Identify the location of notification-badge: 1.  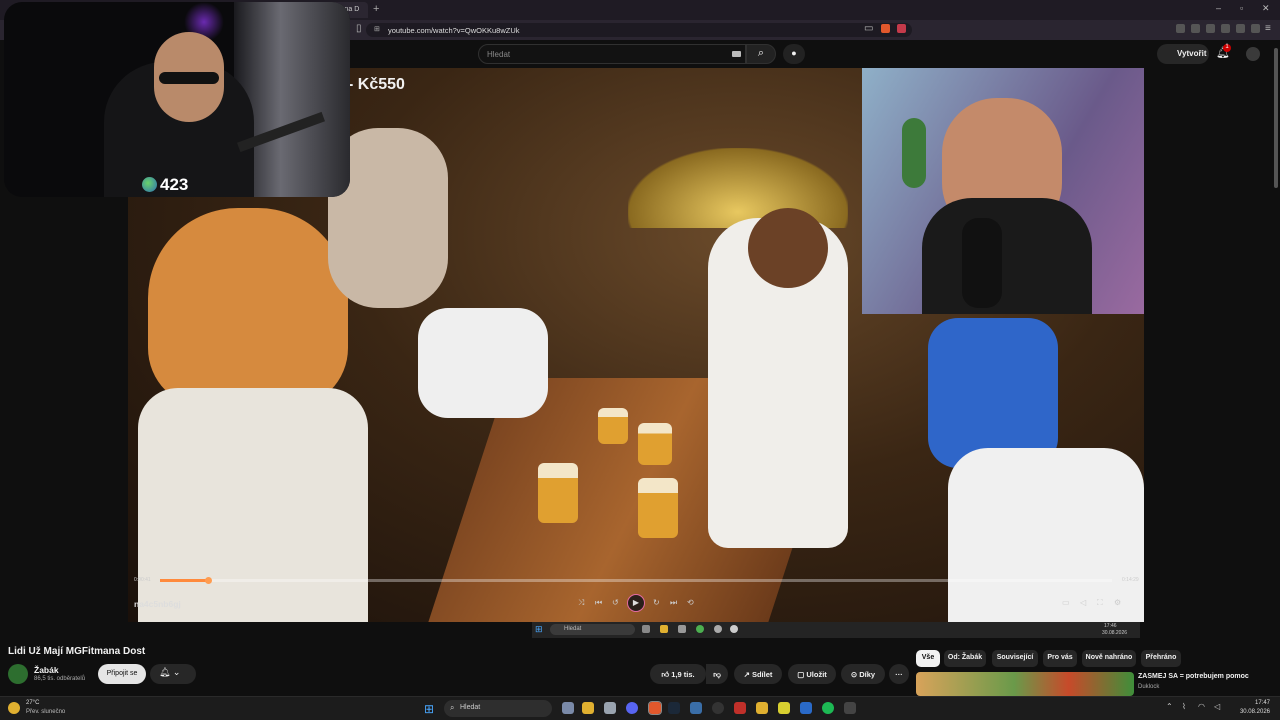
(1227, 48).